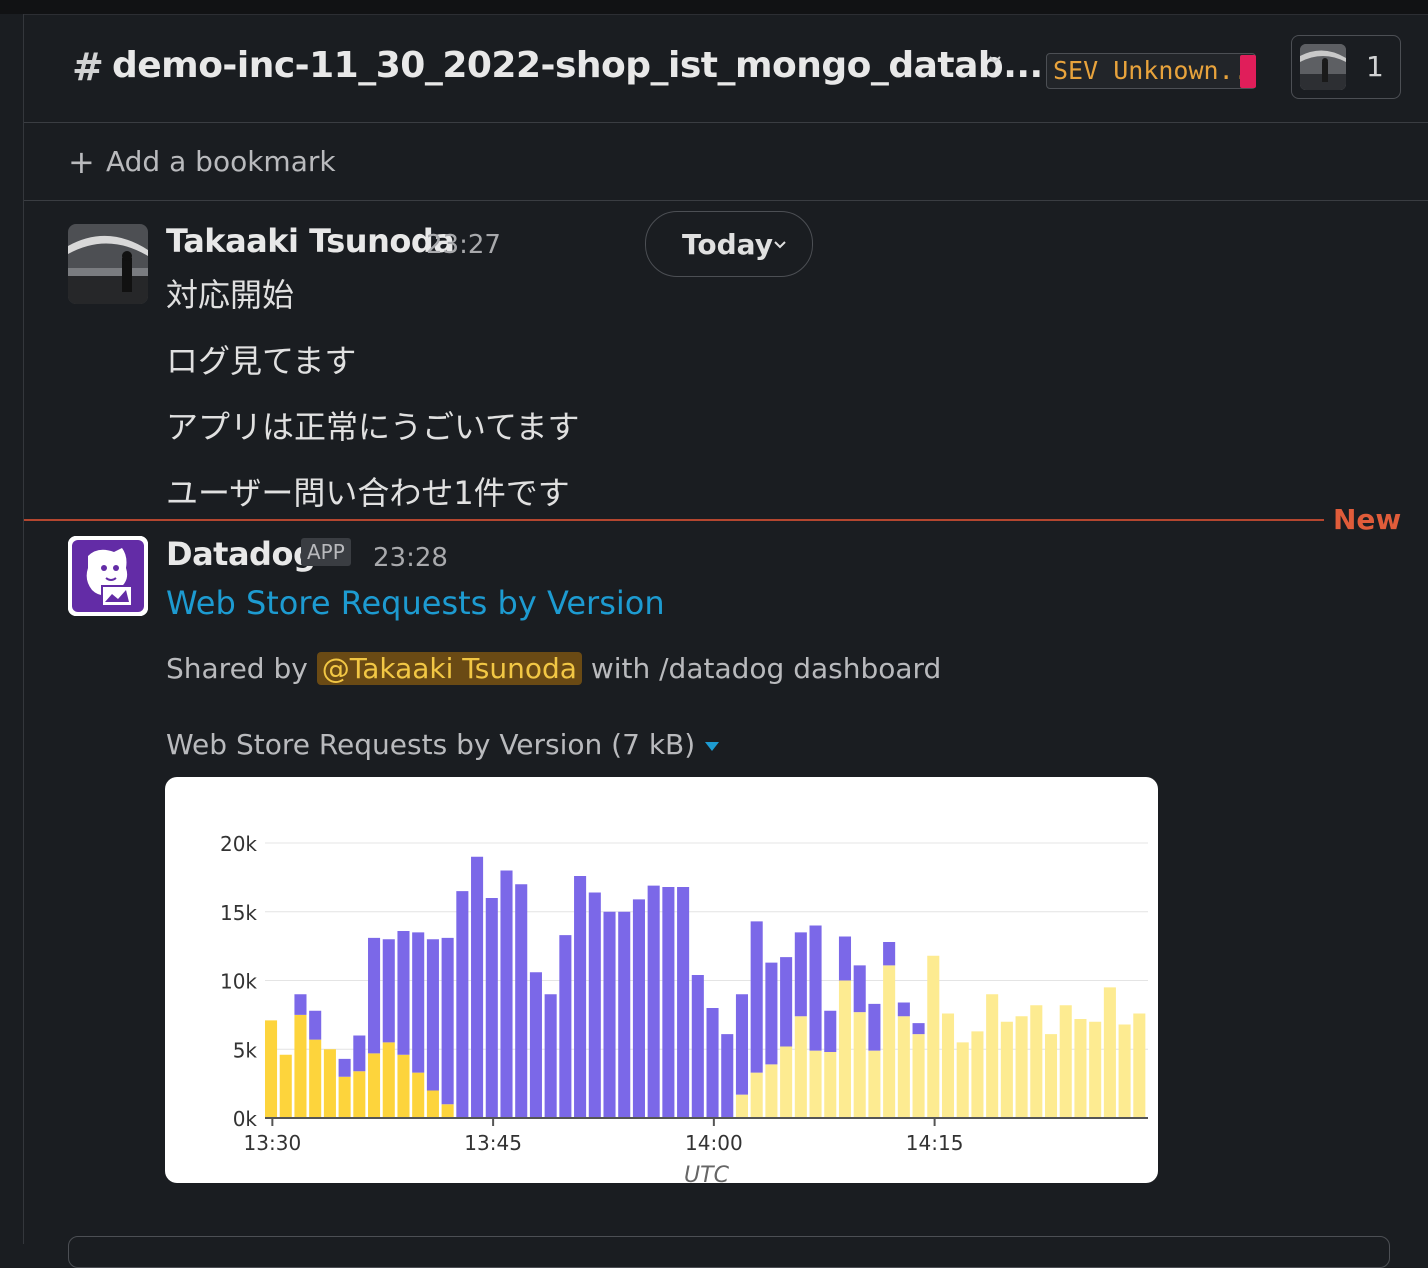 This screenshot has width=1428, height=1268. What do you see at coordinates (714, 7) in the screenshot?
I see `window-top-strip` at bounding box center [714, 7].